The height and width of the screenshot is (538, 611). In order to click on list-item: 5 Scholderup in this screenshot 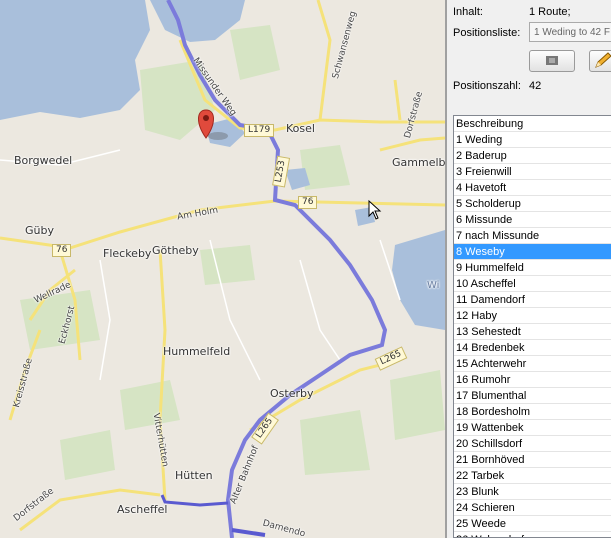, I will do `click(532, 204)`.